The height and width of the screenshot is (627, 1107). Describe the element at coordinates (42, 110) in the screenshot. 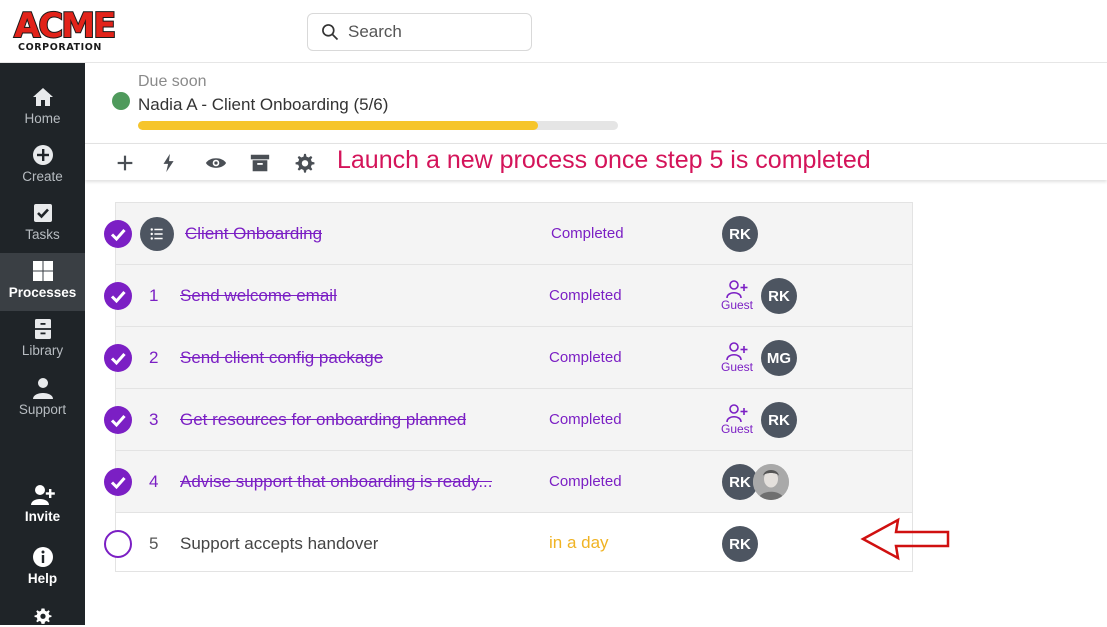

I see `sidebar-item-home: Home` at that location.